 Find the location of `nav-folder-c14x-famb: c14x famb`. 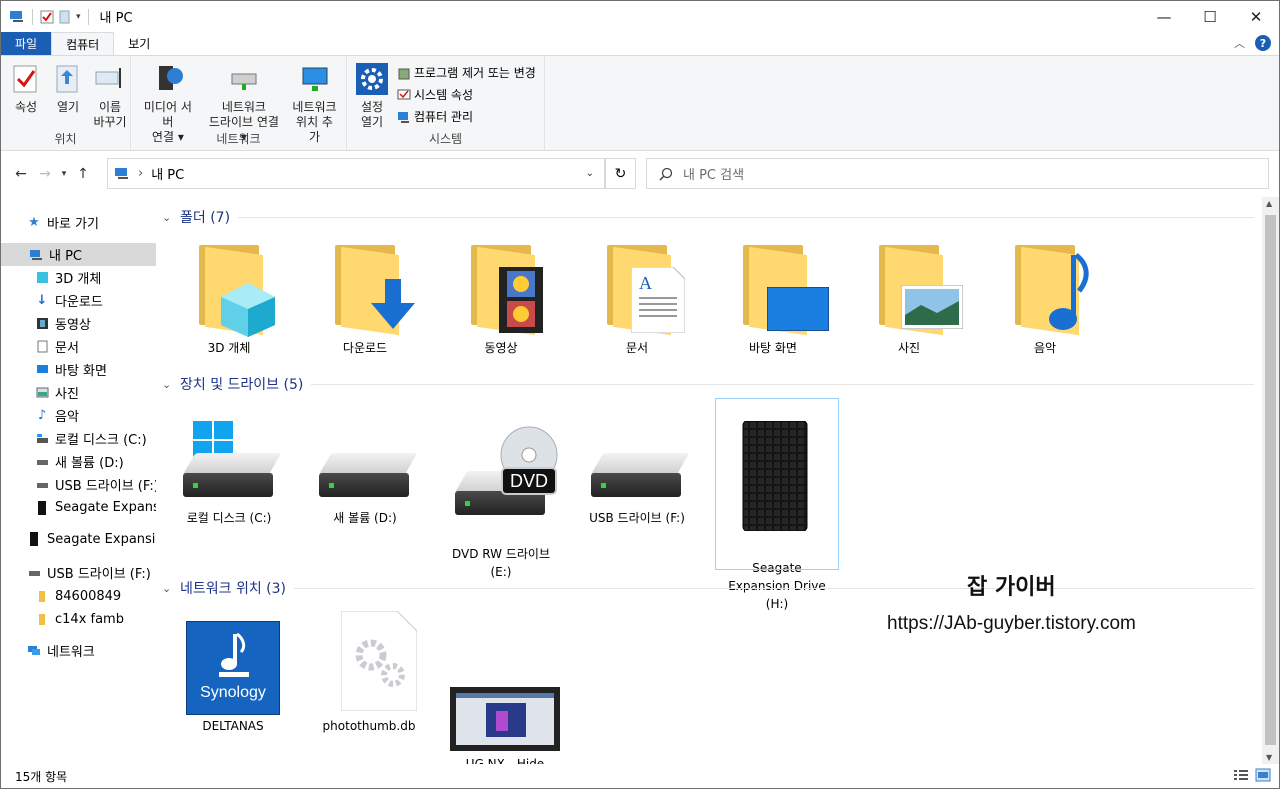

nav-folder-c14x-famb: c14x famb is located at coordinates (78, 619).